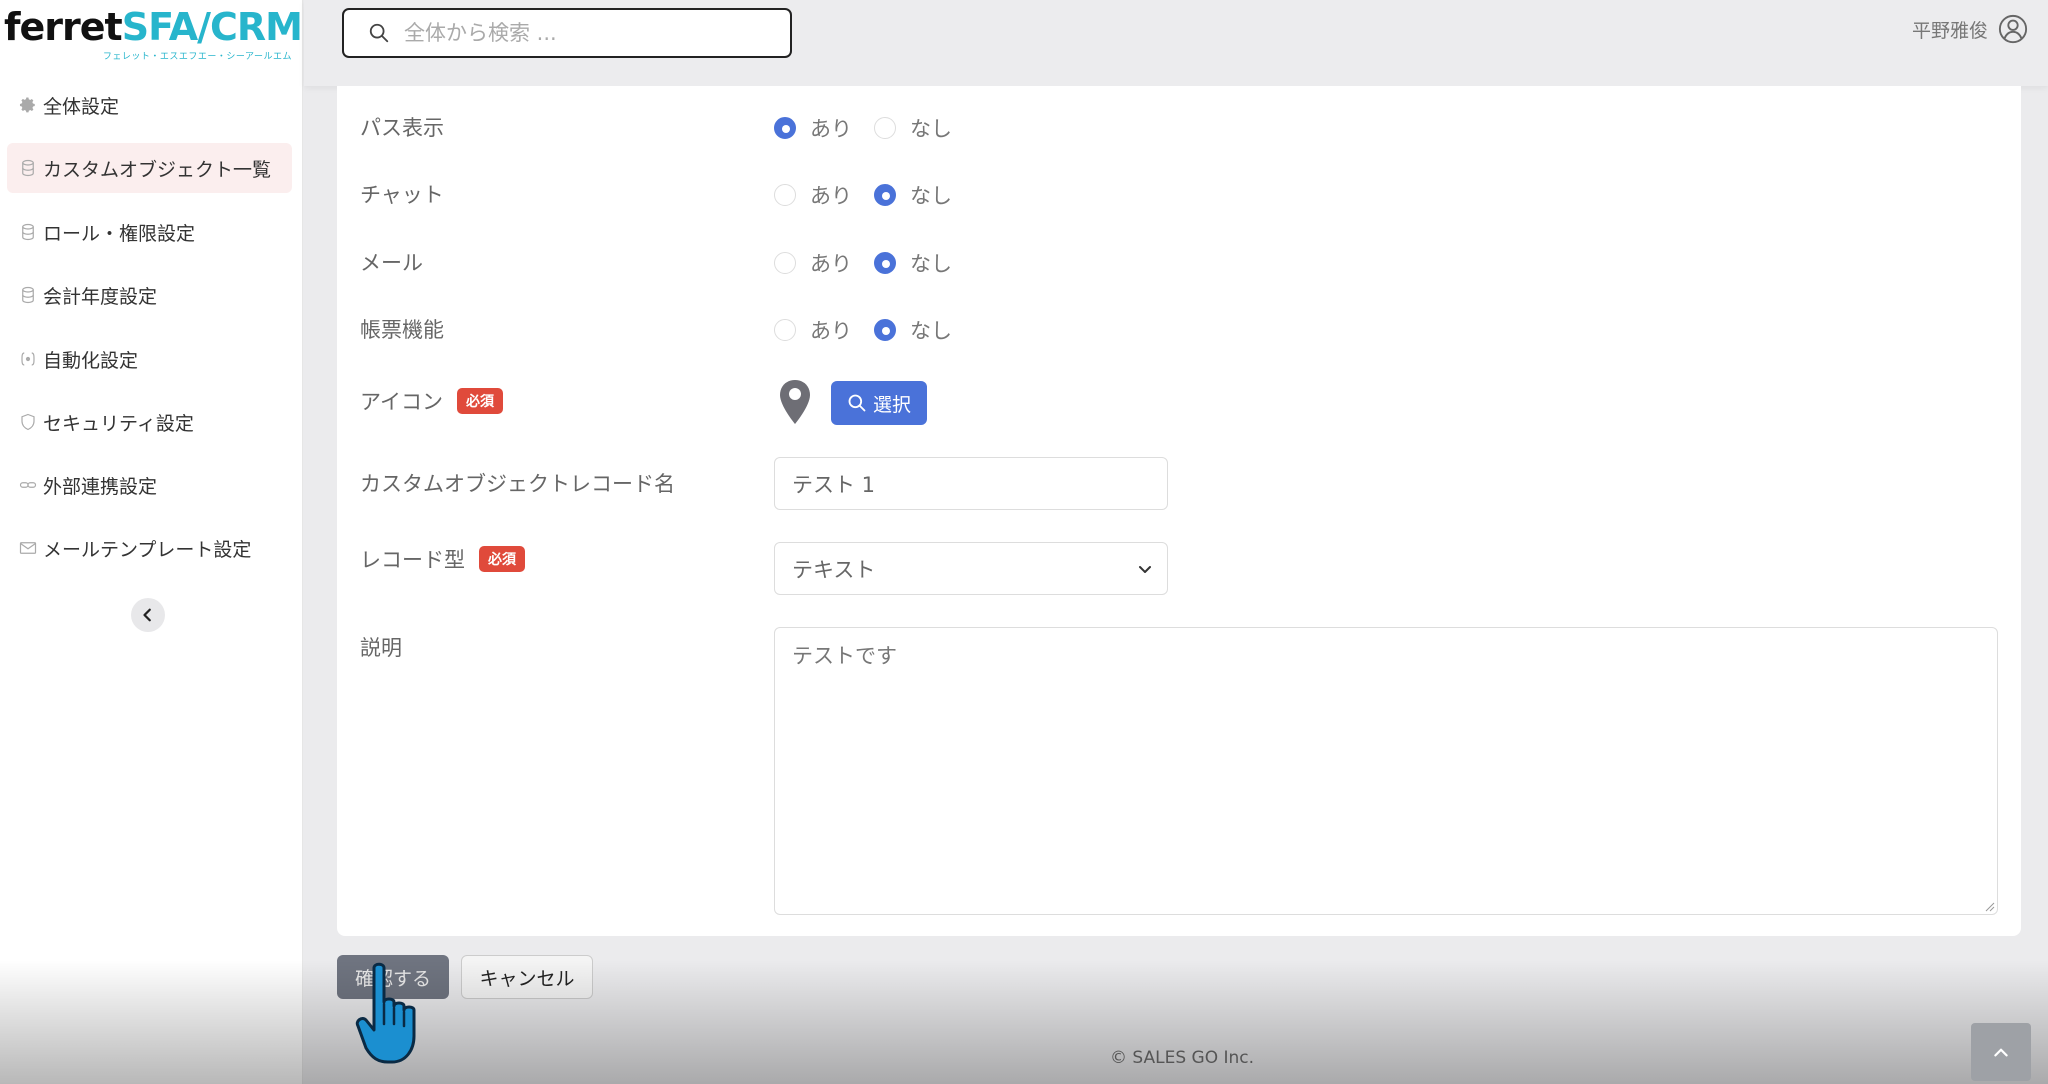 The width and height of the screenshot is (2048, 1084). Describe the element at coordinates (157, 169) in the screenshot. I see `sidebar-item-label: カスタムオブジェクト一覧` at that location.